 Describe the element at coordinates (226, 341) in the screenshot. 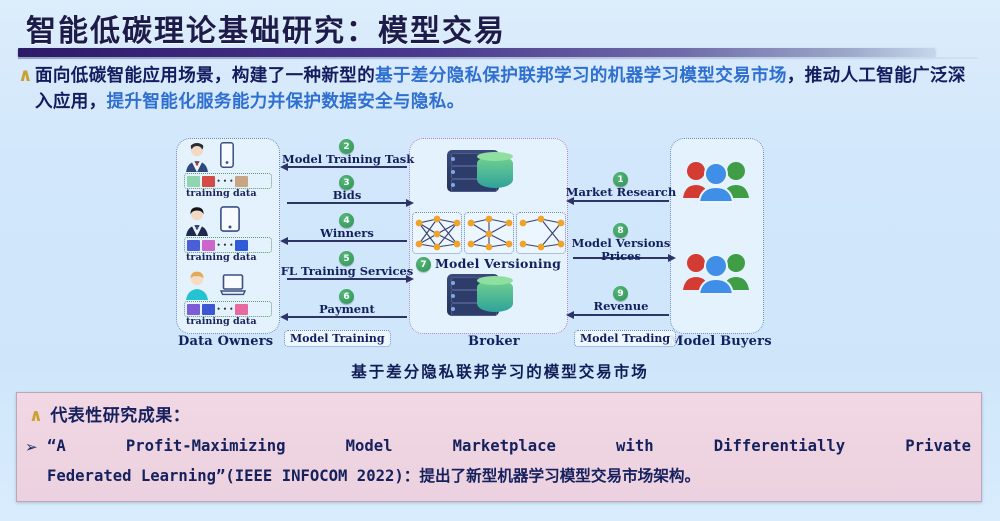

I see `panel-label-data-owners: Data Owners` at that location.